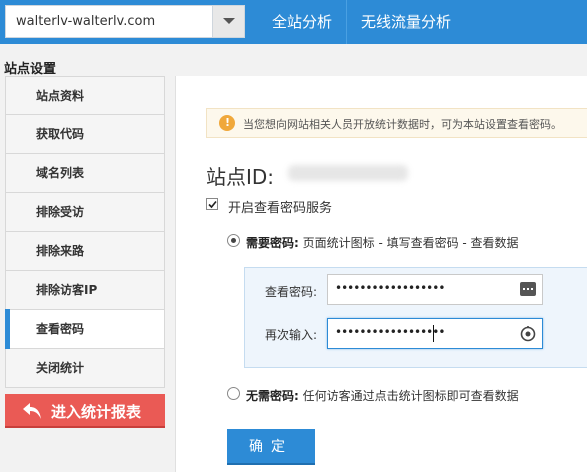 The width and height of the screenshot is (587, 472). I want to click on enter-report-label: 进入统计报表, so click(96, 412).